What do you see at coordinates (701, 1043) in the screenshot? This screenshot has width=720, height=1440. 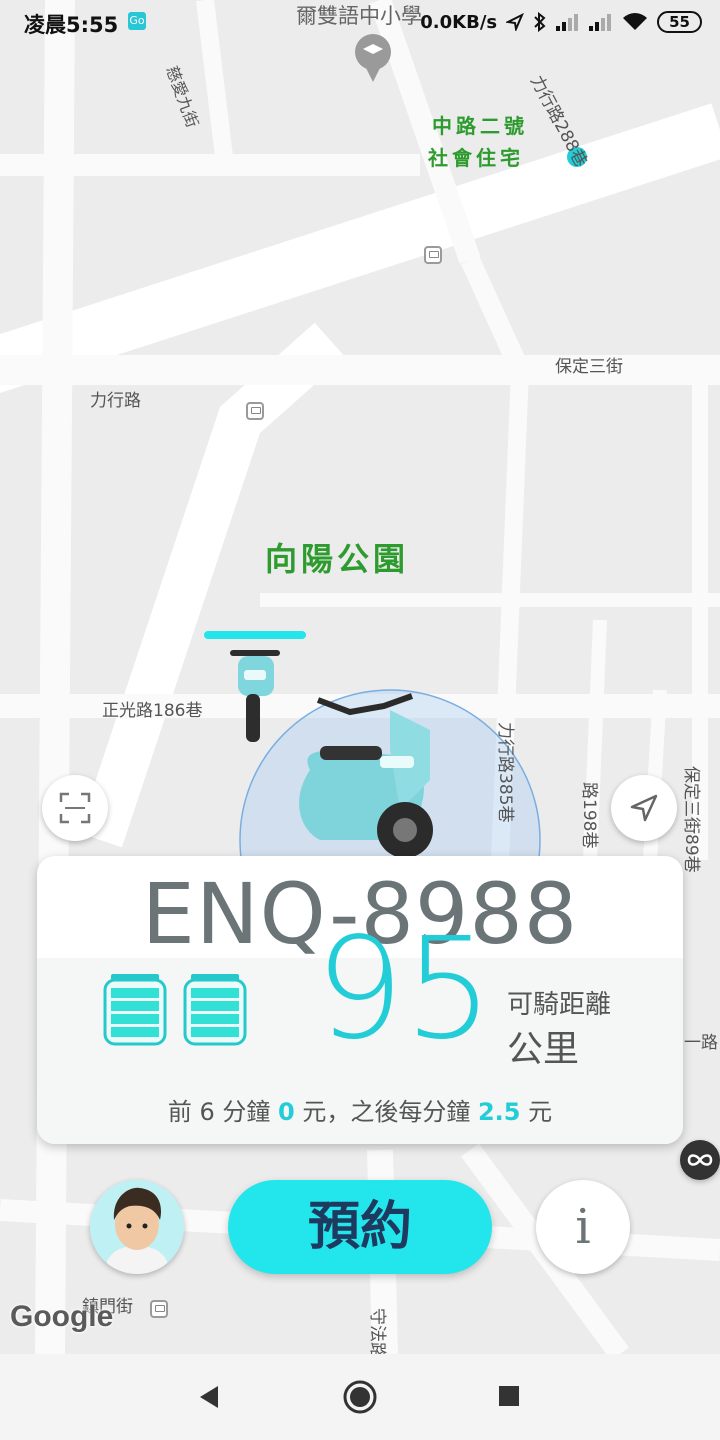 I see `map-label-road-right: 一路` at bounding box center [701, 1043].